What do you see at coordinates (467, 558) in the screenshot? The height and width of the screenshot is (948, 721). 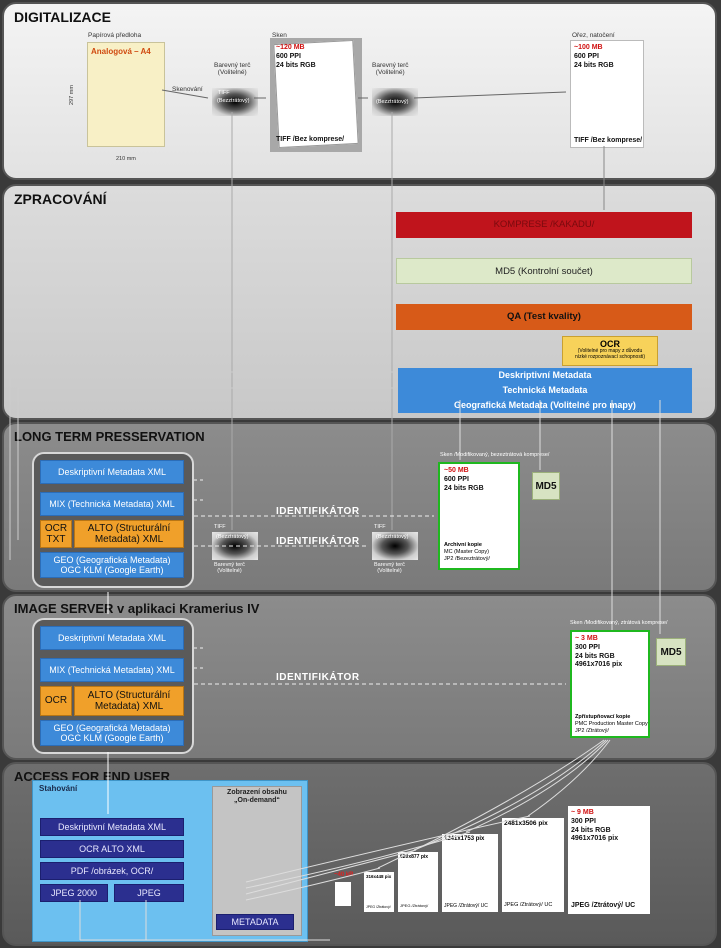 I see `ltp-archive-3: JP2 /Bezeztrátový/` at bounding box center [467, 558].